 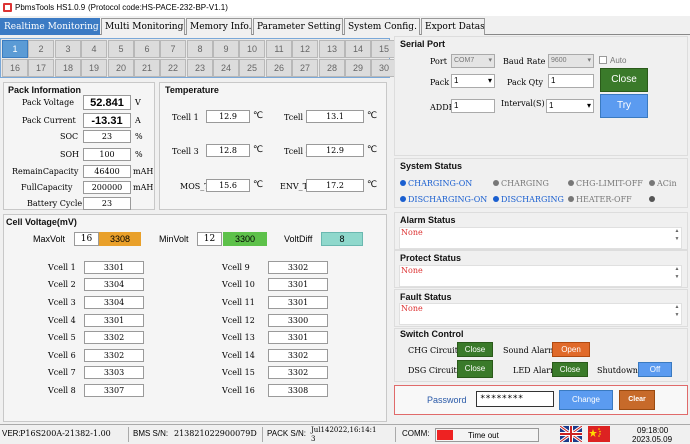 I want to click on celsius-icon: ℃, so click(x=258, y=185).